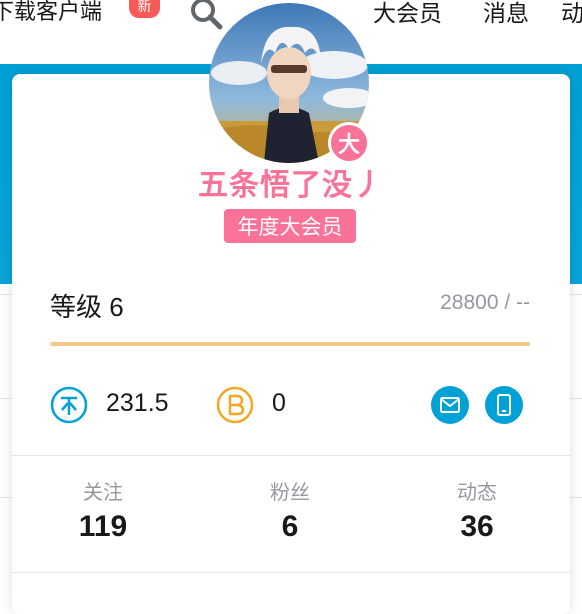 The height and width of the screenshot is (614, 582). I want to click on username: 五条悟了没丿, so click(291, 182).